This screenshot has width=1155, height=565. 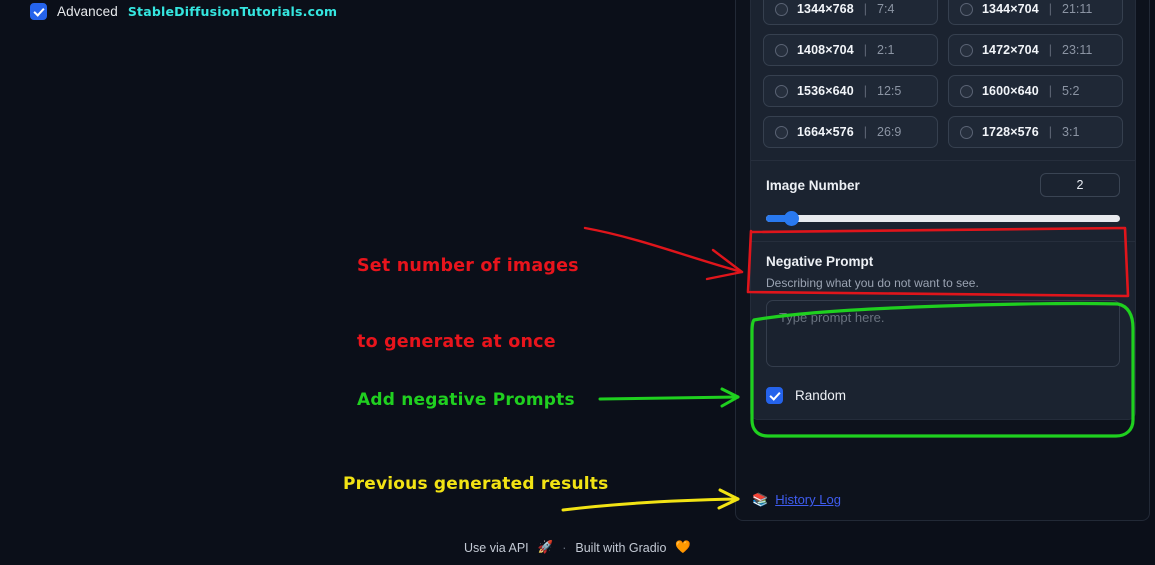 I want to click on resolution-dimensions: 1344×704, so click(x=1010, y=9).